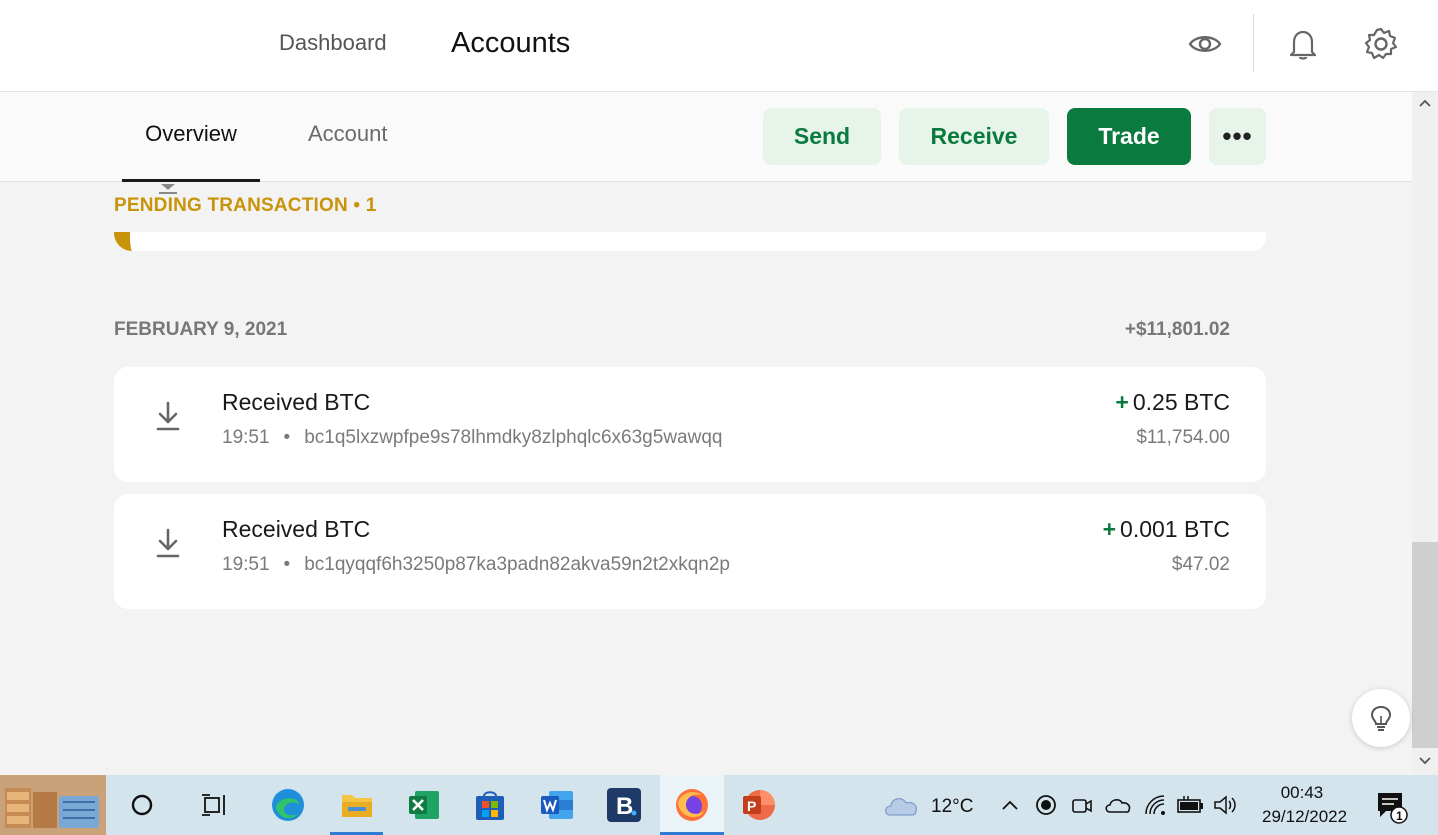 The image size is (1438, 835). Describe the element at coordinates (719, 46) in the screenshot. I see `top-header: Dashboard Accounts` at that location.